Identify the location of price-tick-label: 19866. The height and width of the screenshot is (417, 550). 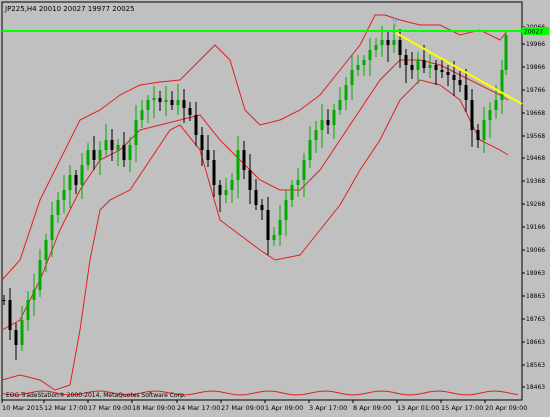
(535, 67).